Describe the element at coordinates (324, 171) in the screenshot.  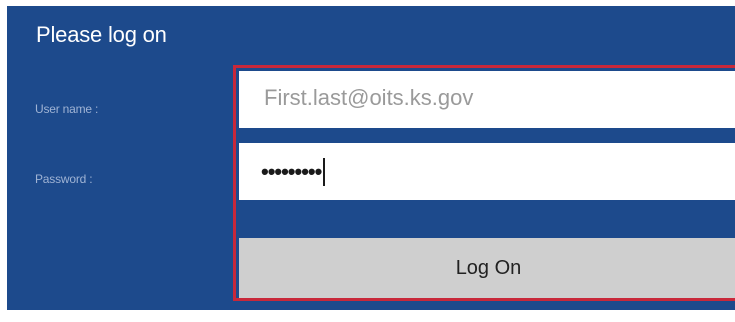
I see `text-cursor` at that location.